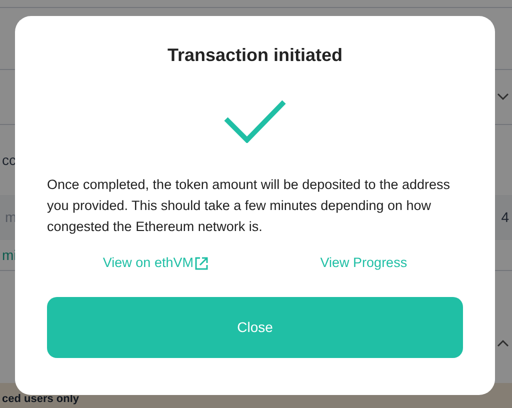  I want to click on chevron-up-icon, so click(503, 343).